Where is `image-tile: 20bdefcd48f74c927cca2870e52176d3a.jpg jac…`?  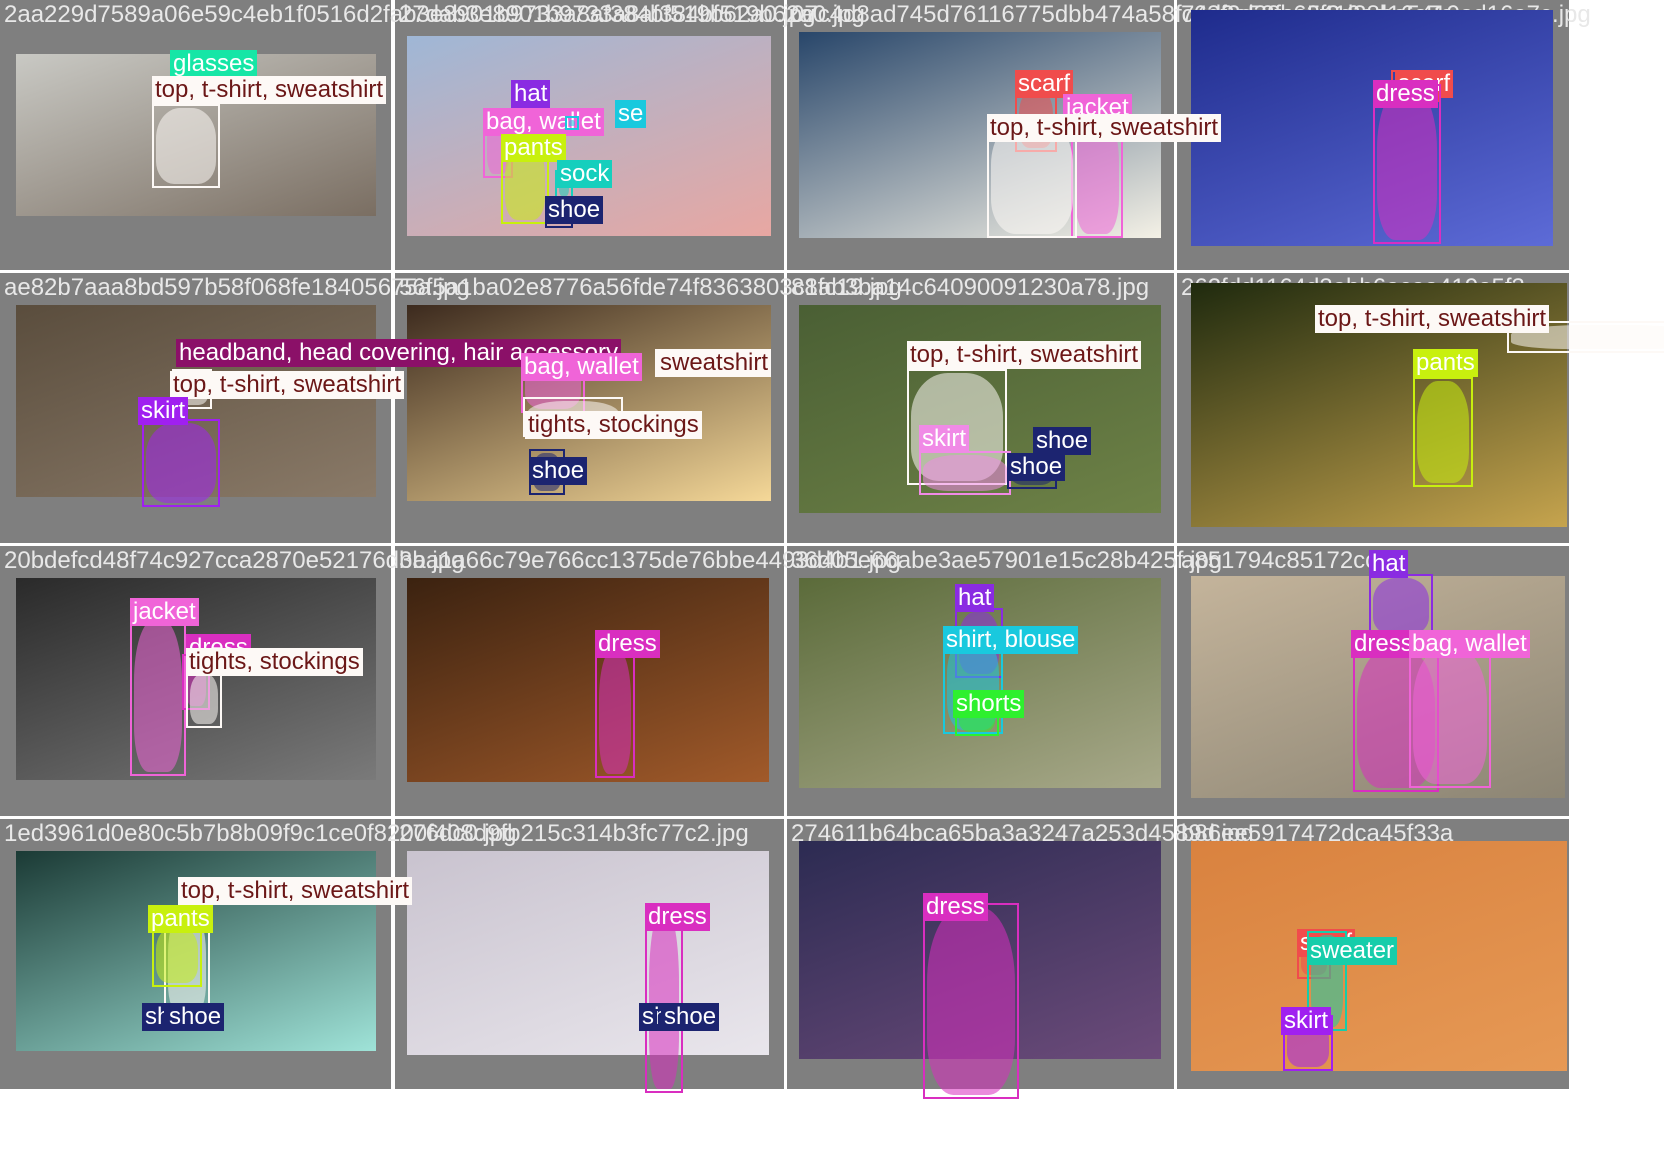
image-tile: 20bdefcd48f74c927cca2870e52176d3a.jpg jac… is located at coordinates (232, 681).